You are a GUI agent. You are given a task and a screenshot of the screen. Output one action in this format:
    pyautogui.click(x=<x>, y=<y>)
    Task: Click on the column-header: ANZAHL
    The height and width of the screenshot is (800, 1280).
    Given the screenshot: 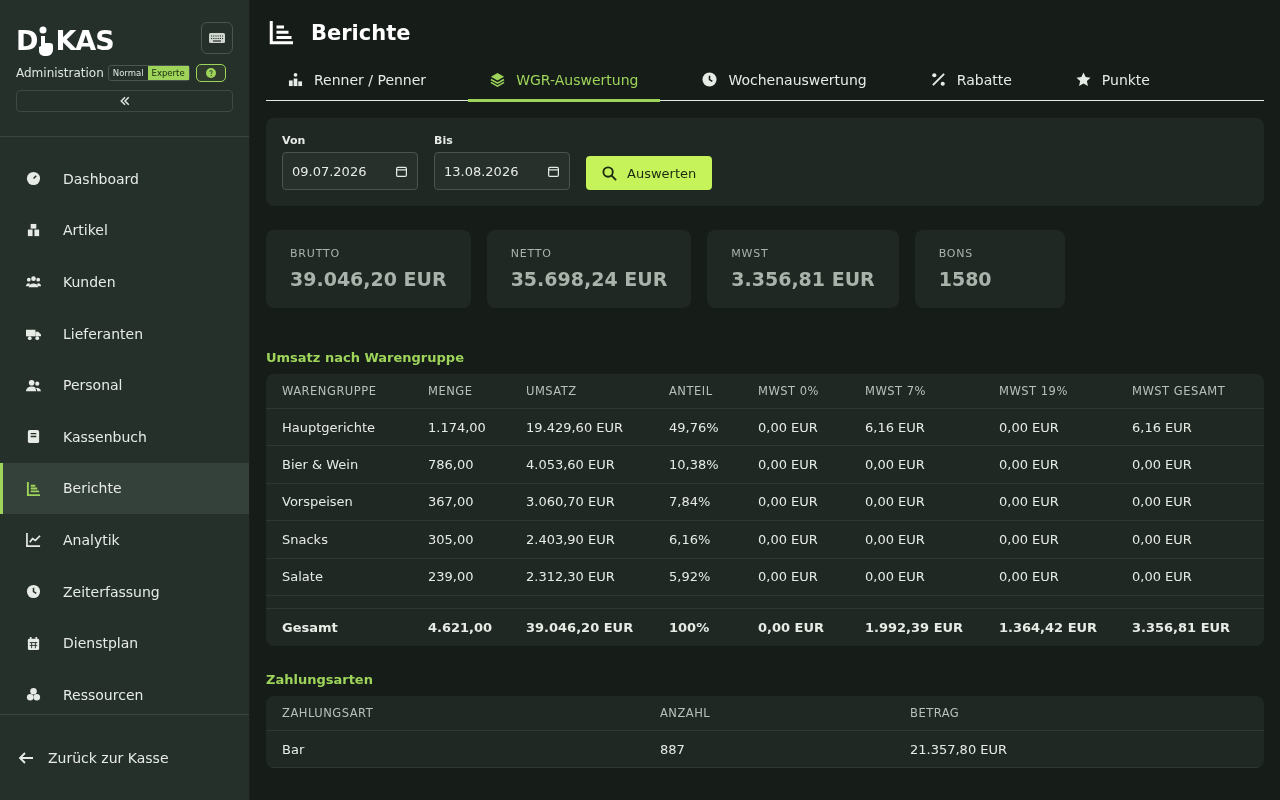 What is the action you would take?
    pyautogui.click(x=686, y=712)
    